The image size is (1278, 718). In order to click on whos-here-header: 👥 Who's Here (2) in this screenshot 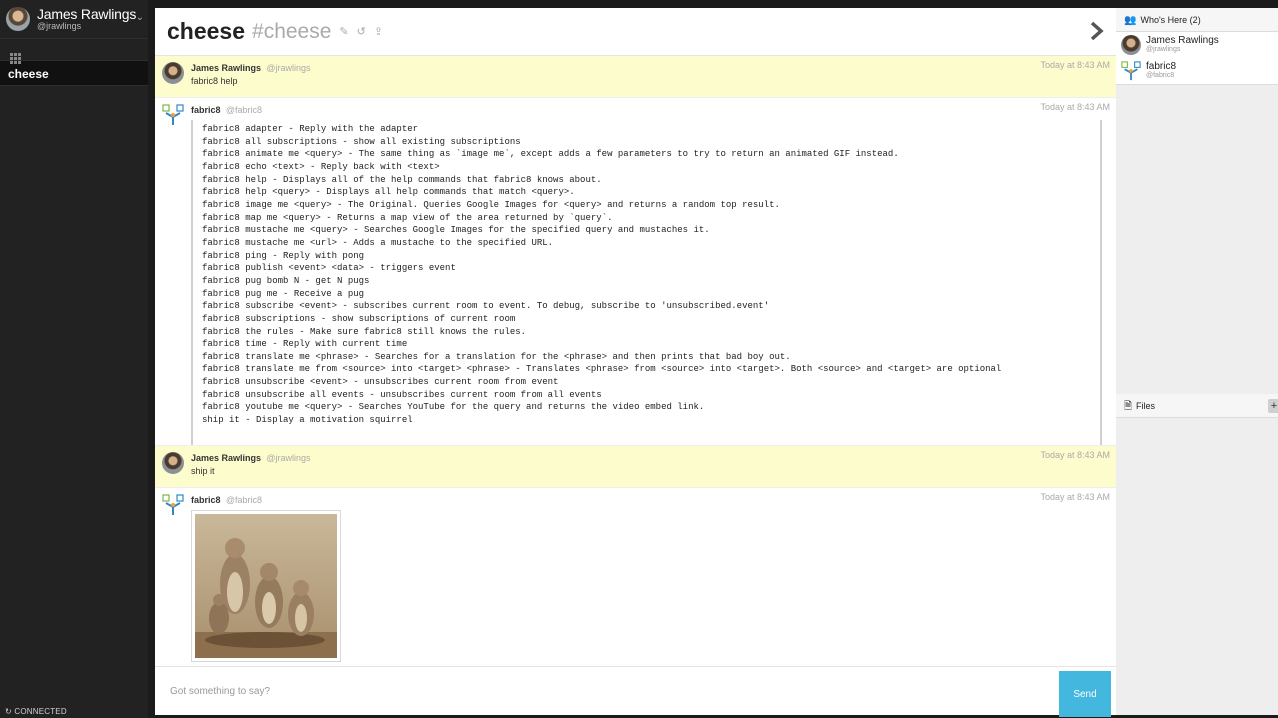, I will do `click(1197, 20)`.